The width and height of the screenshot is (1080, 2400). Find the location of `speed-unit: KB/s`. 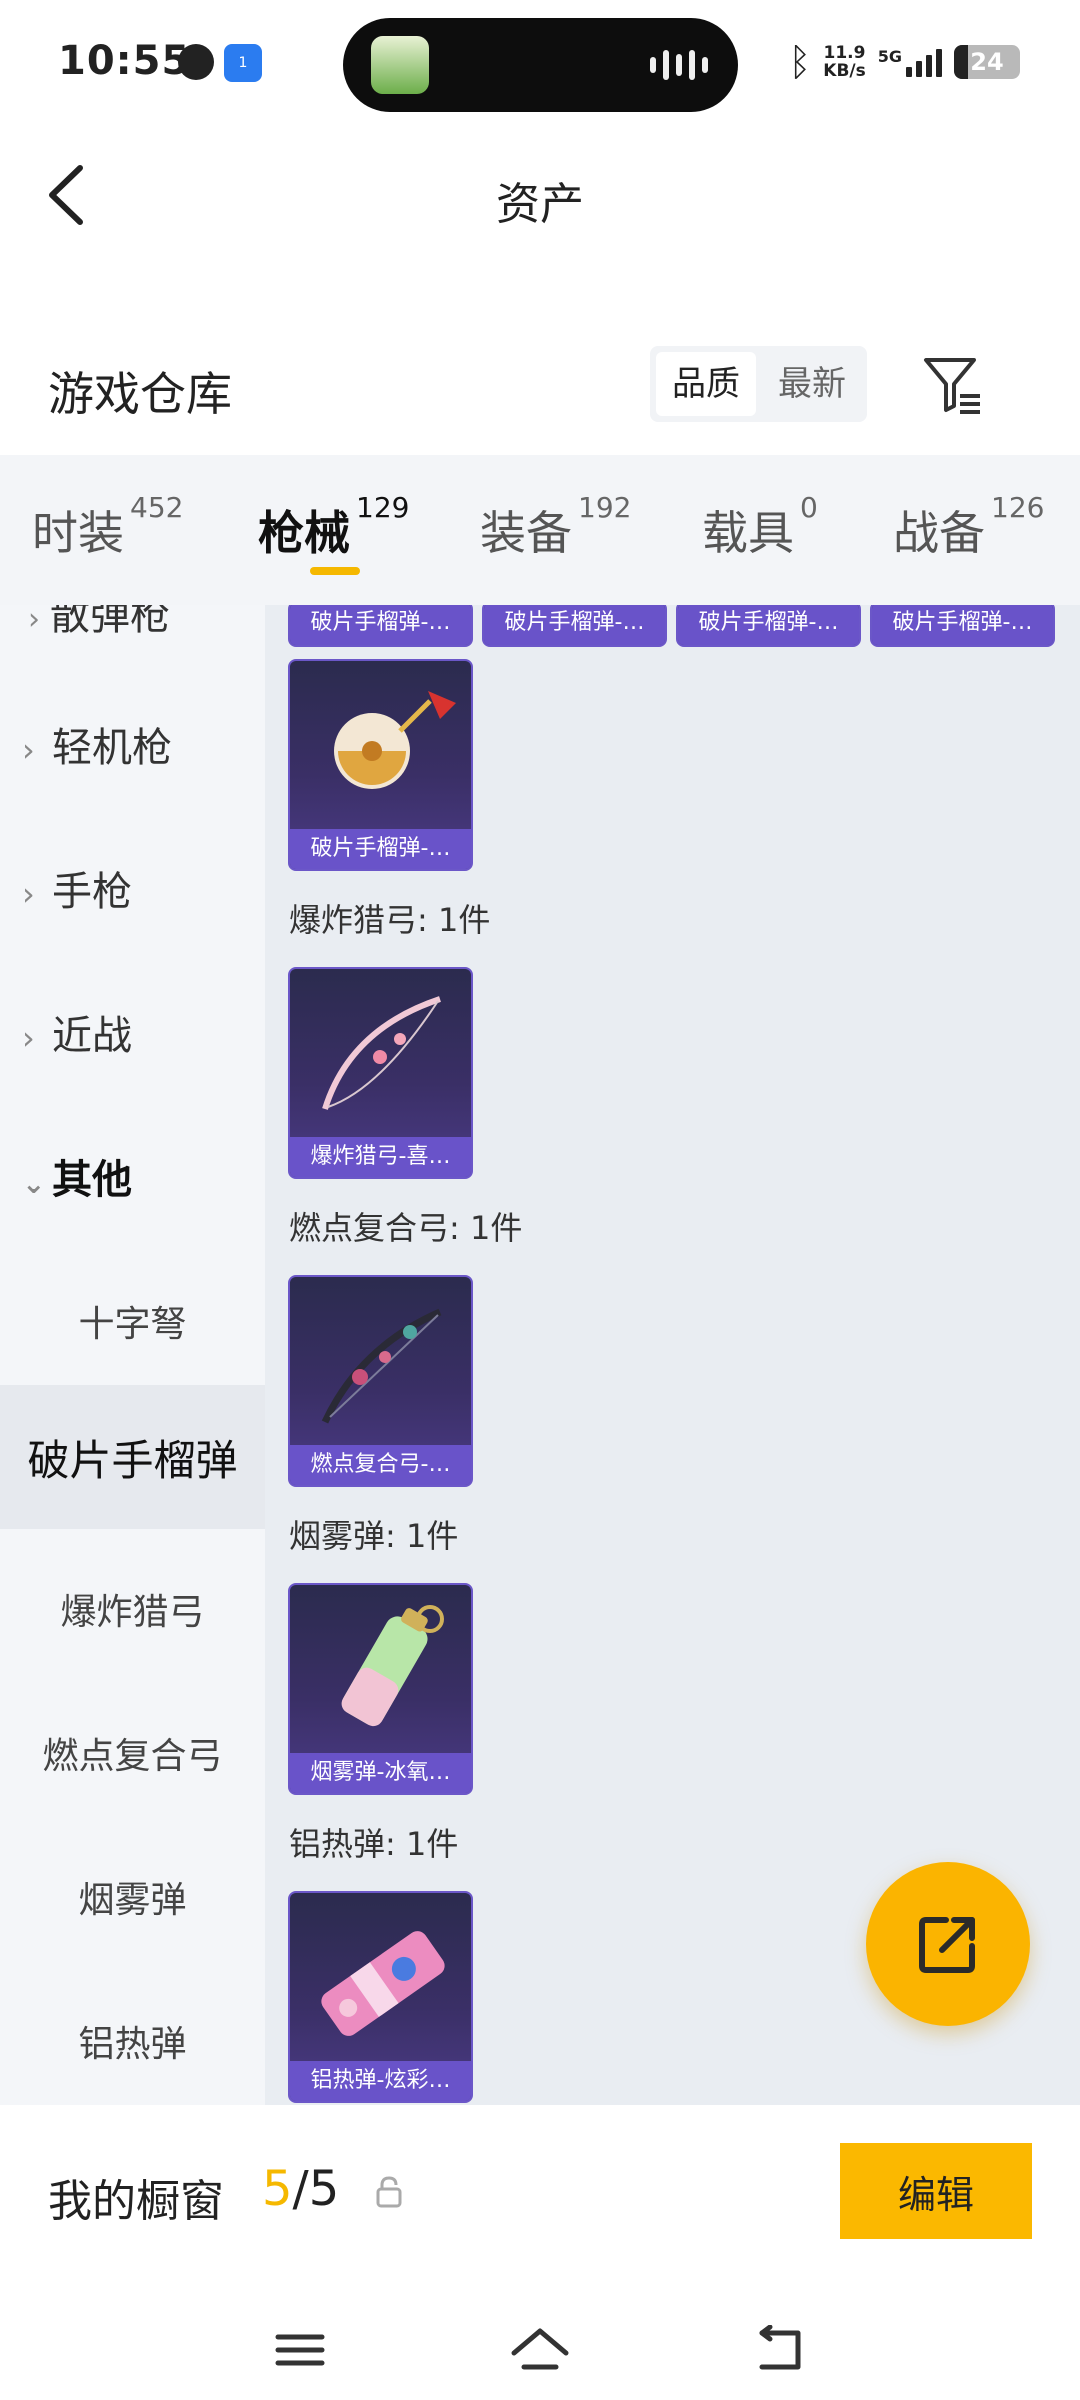

speed-unit: KB/s is located at coordinates (844, 71).